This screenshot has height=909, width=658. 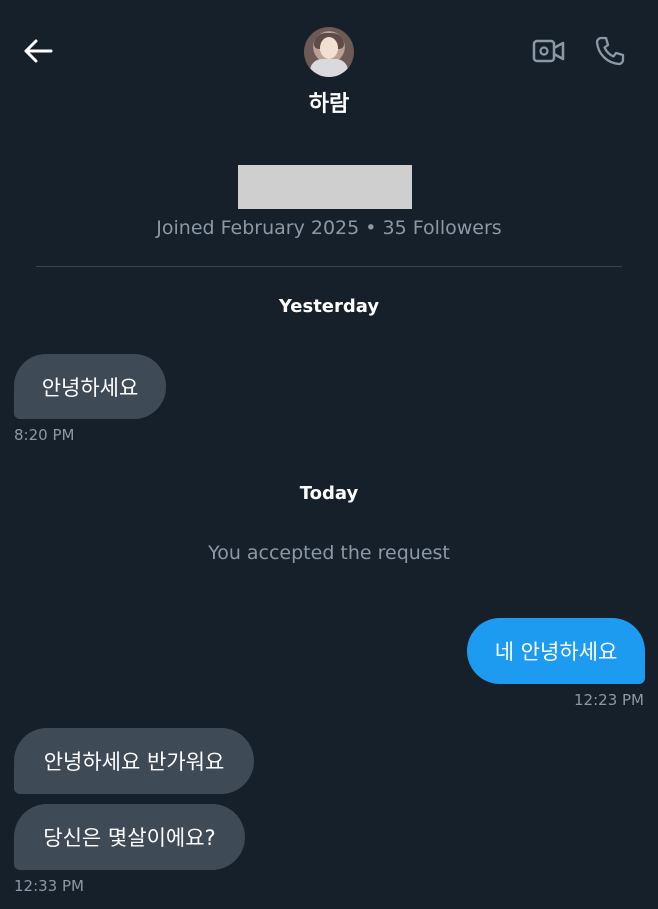 I want to click on arrow-left-icon, so click(x=38, y=51).